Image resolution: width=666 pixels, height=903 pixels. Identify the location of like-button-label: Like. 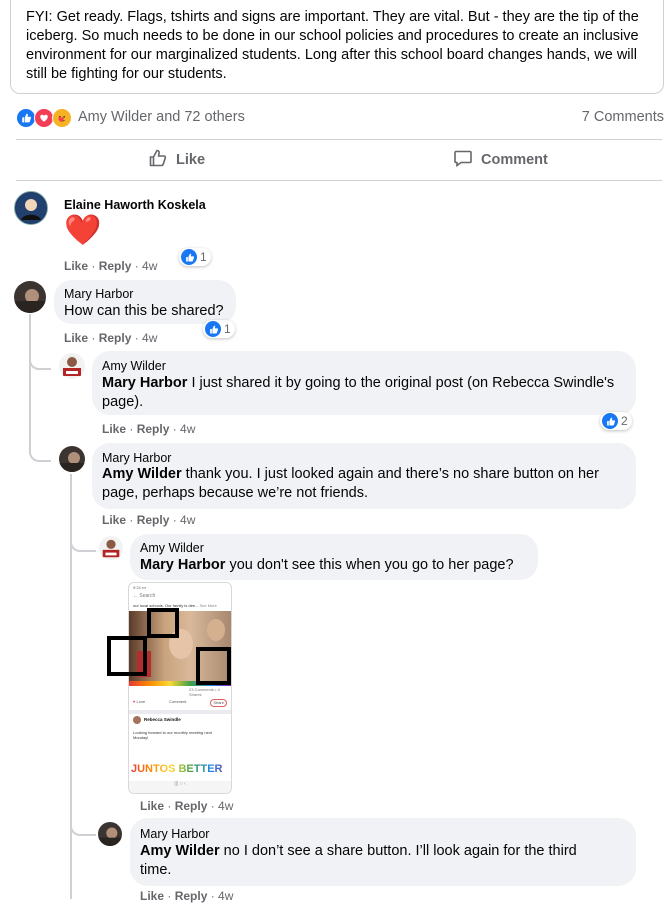
(191, 160).